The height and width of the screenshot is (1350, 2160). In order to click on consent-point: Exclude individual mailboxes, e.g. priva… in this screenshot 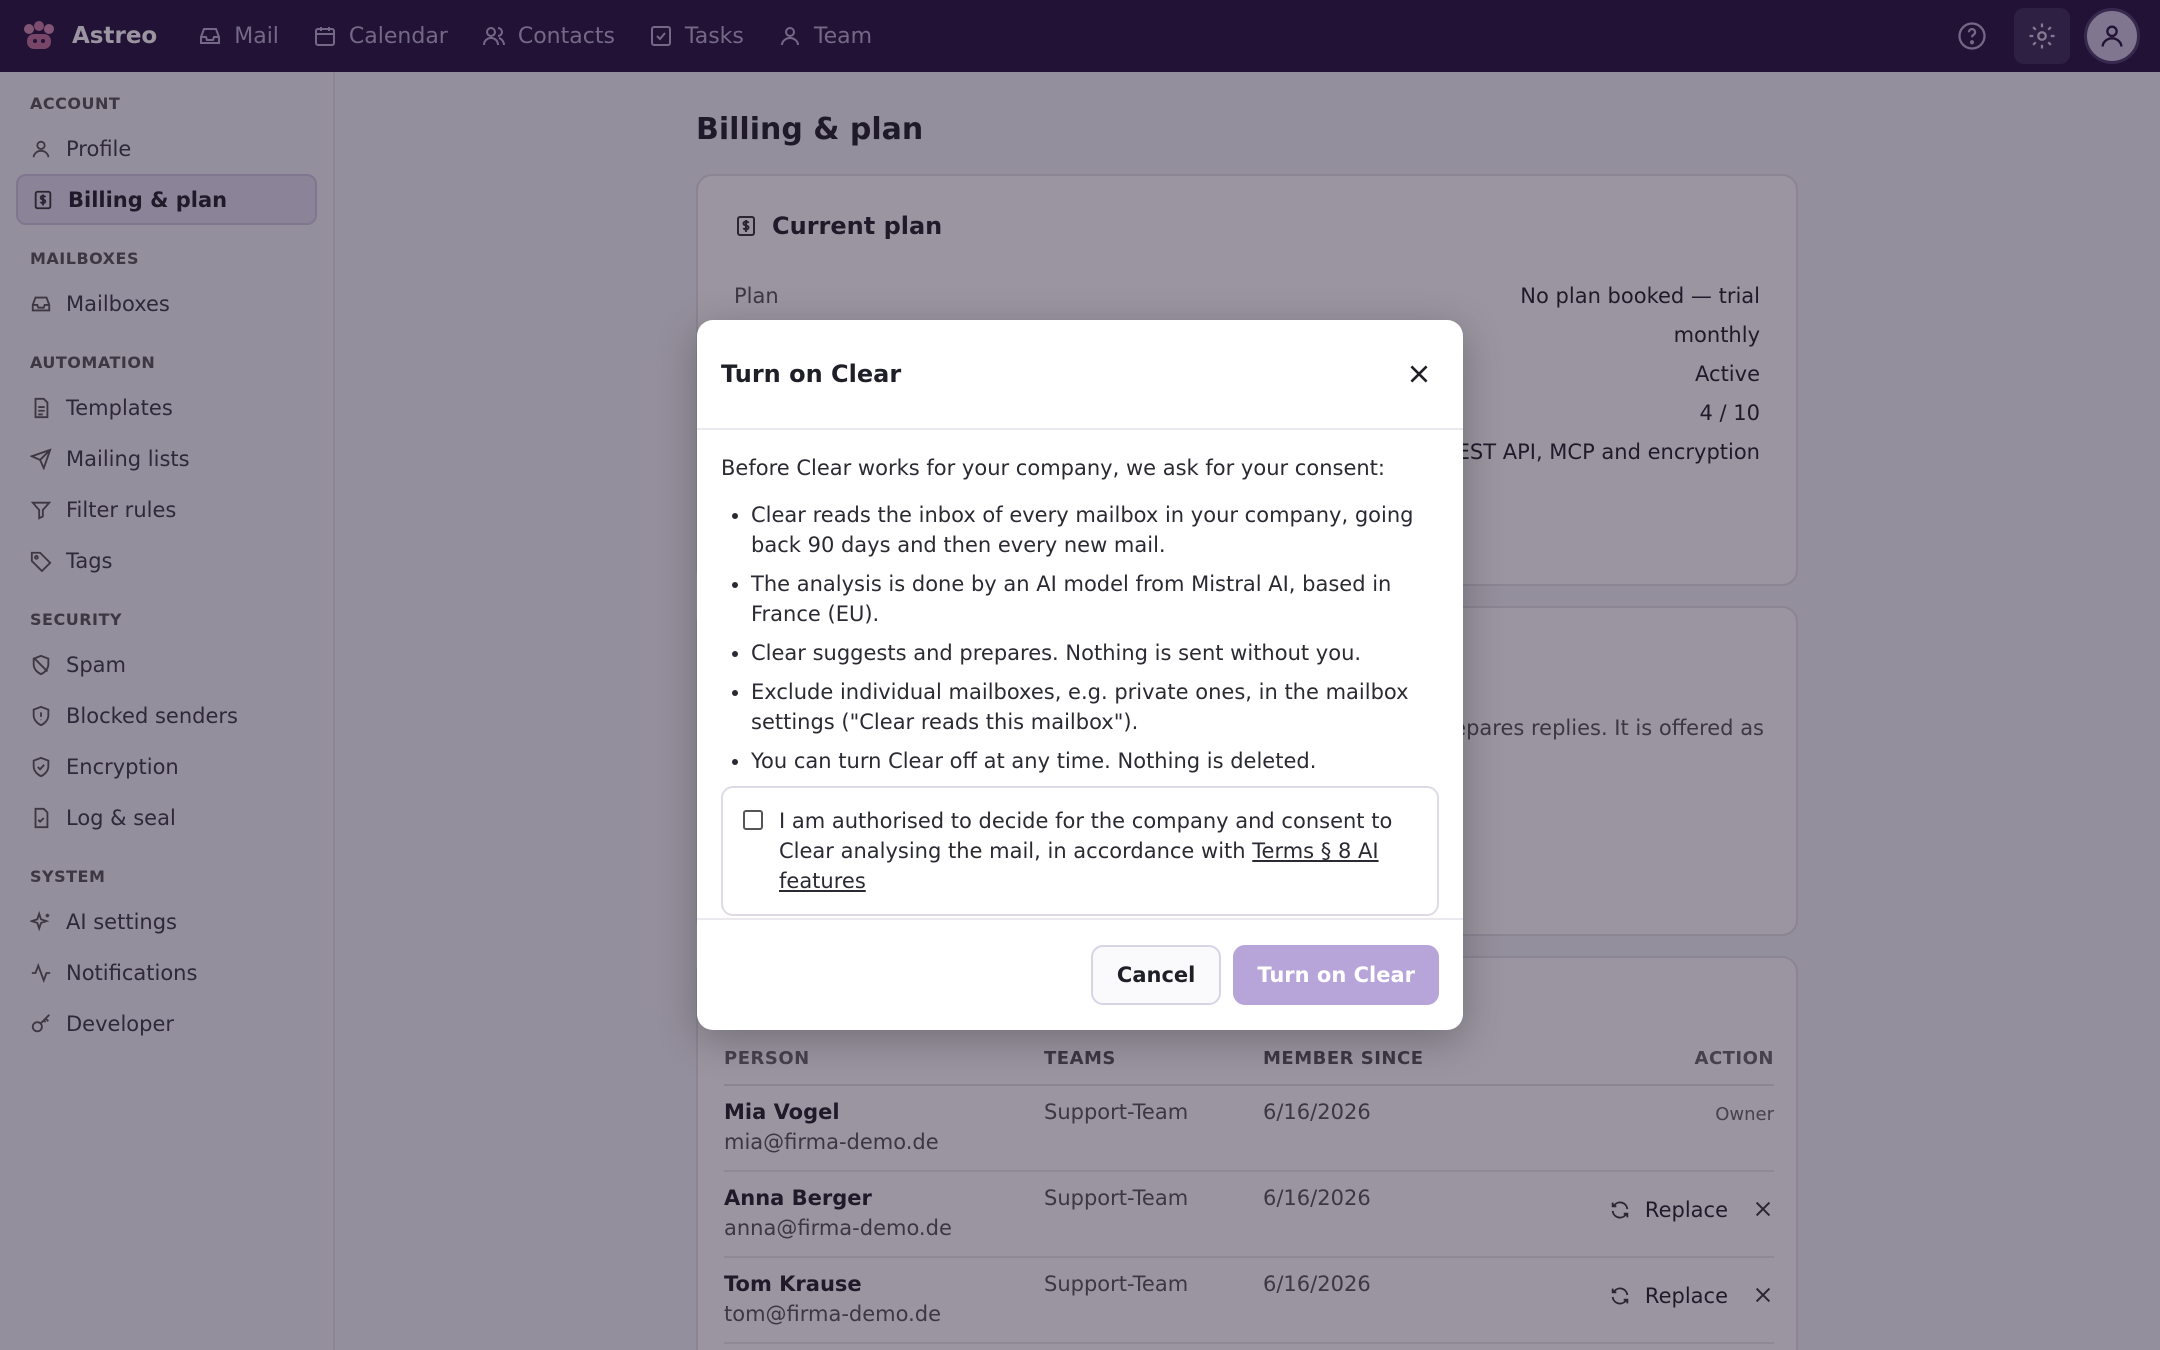, I will do `click(1095, 707)`.